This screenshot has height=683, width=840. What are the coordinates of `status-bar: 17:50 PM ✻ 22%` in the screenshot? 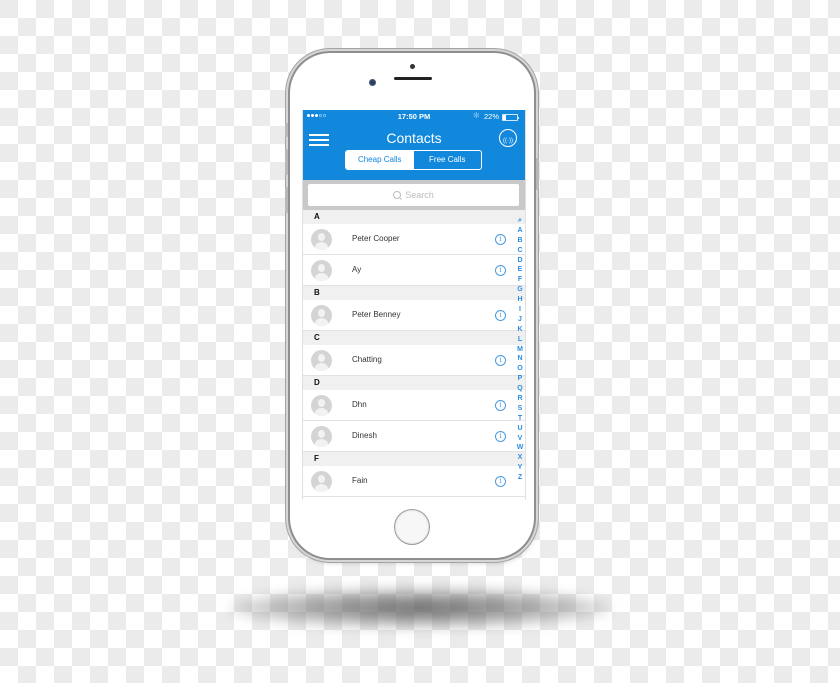 It's located at (414, 116).